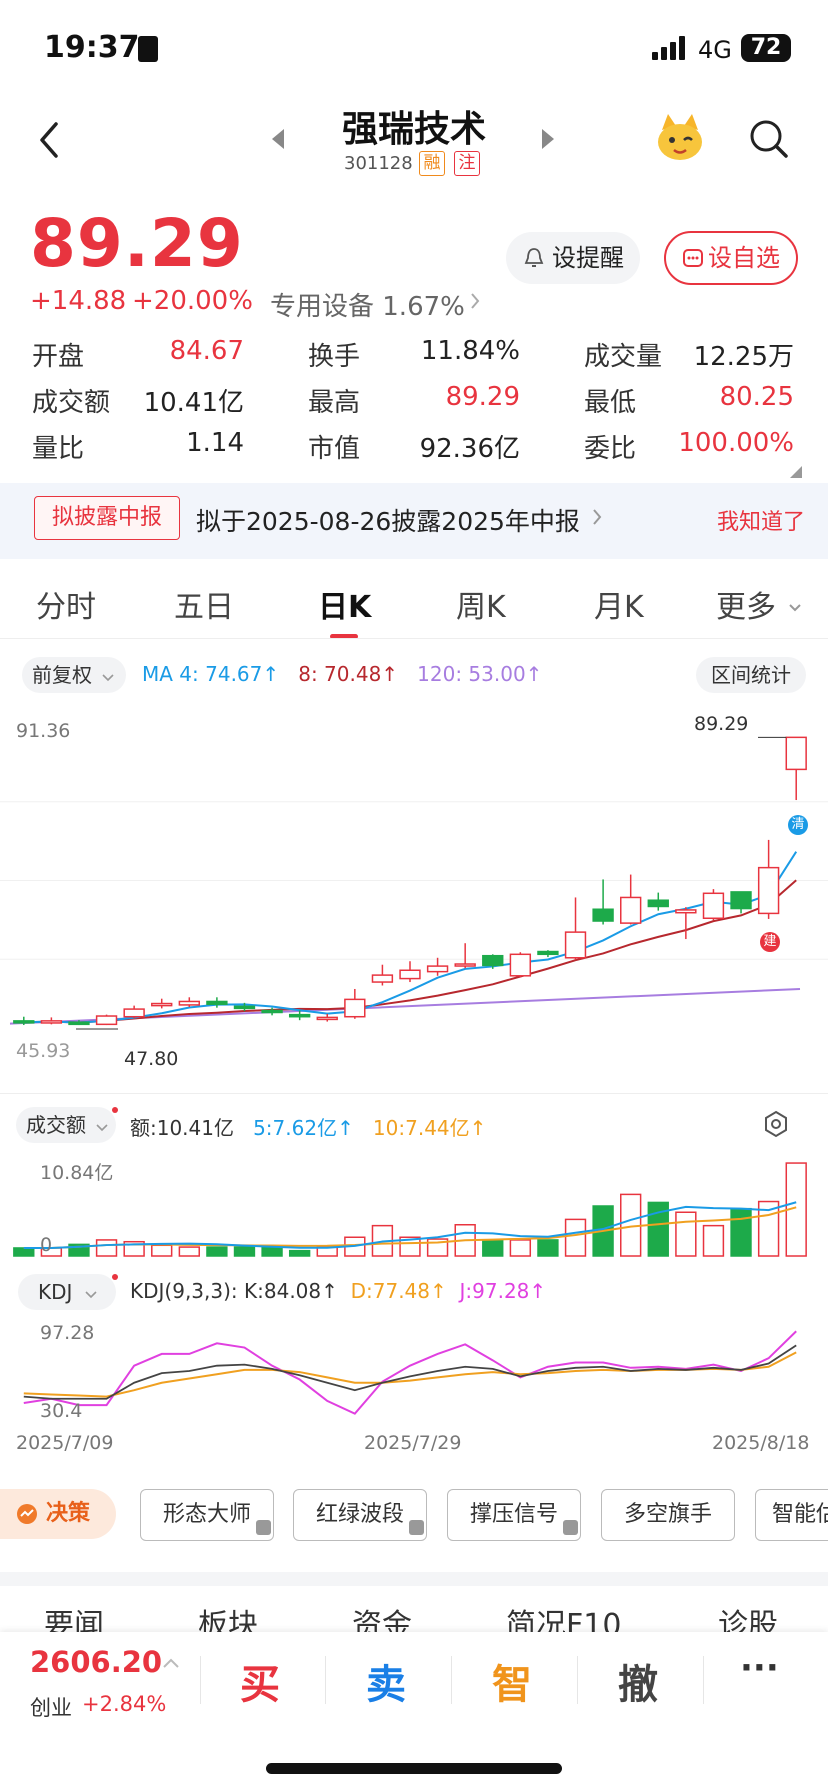 The height and width of the screenshot is (1792, 828). Describe the element at coordinates (471, 674) in the screenshot. I see `ma120-label: 120: 53.00` at that location.